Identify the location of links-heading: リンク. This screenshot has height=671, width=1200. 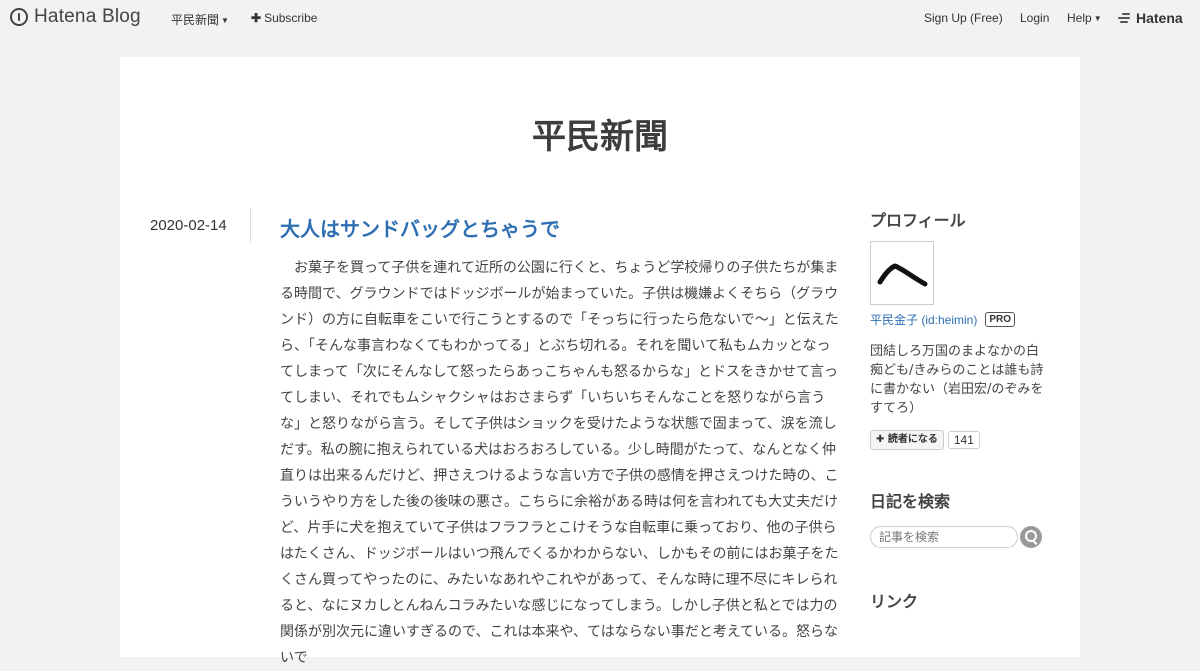
(894, 601).